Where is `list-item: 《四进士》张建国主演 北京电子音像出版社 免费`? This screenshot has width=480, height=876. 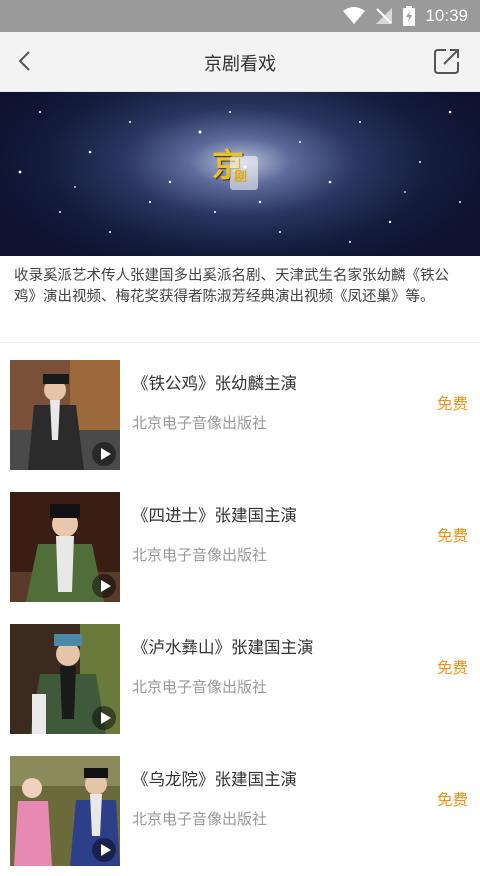
list-item: 《四进士》张建国主演 北京电子音像出版社 免费 is located at coordinates (240, 552).